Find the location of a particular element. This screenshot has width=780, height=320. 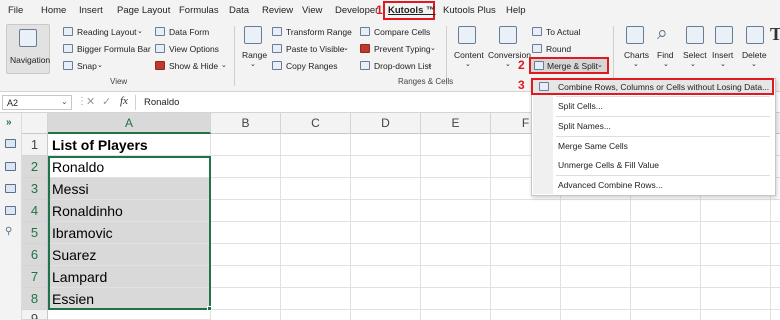

bigger-formula-bar-button: Bigger Formula Bar is located at coordinates (114, 49).